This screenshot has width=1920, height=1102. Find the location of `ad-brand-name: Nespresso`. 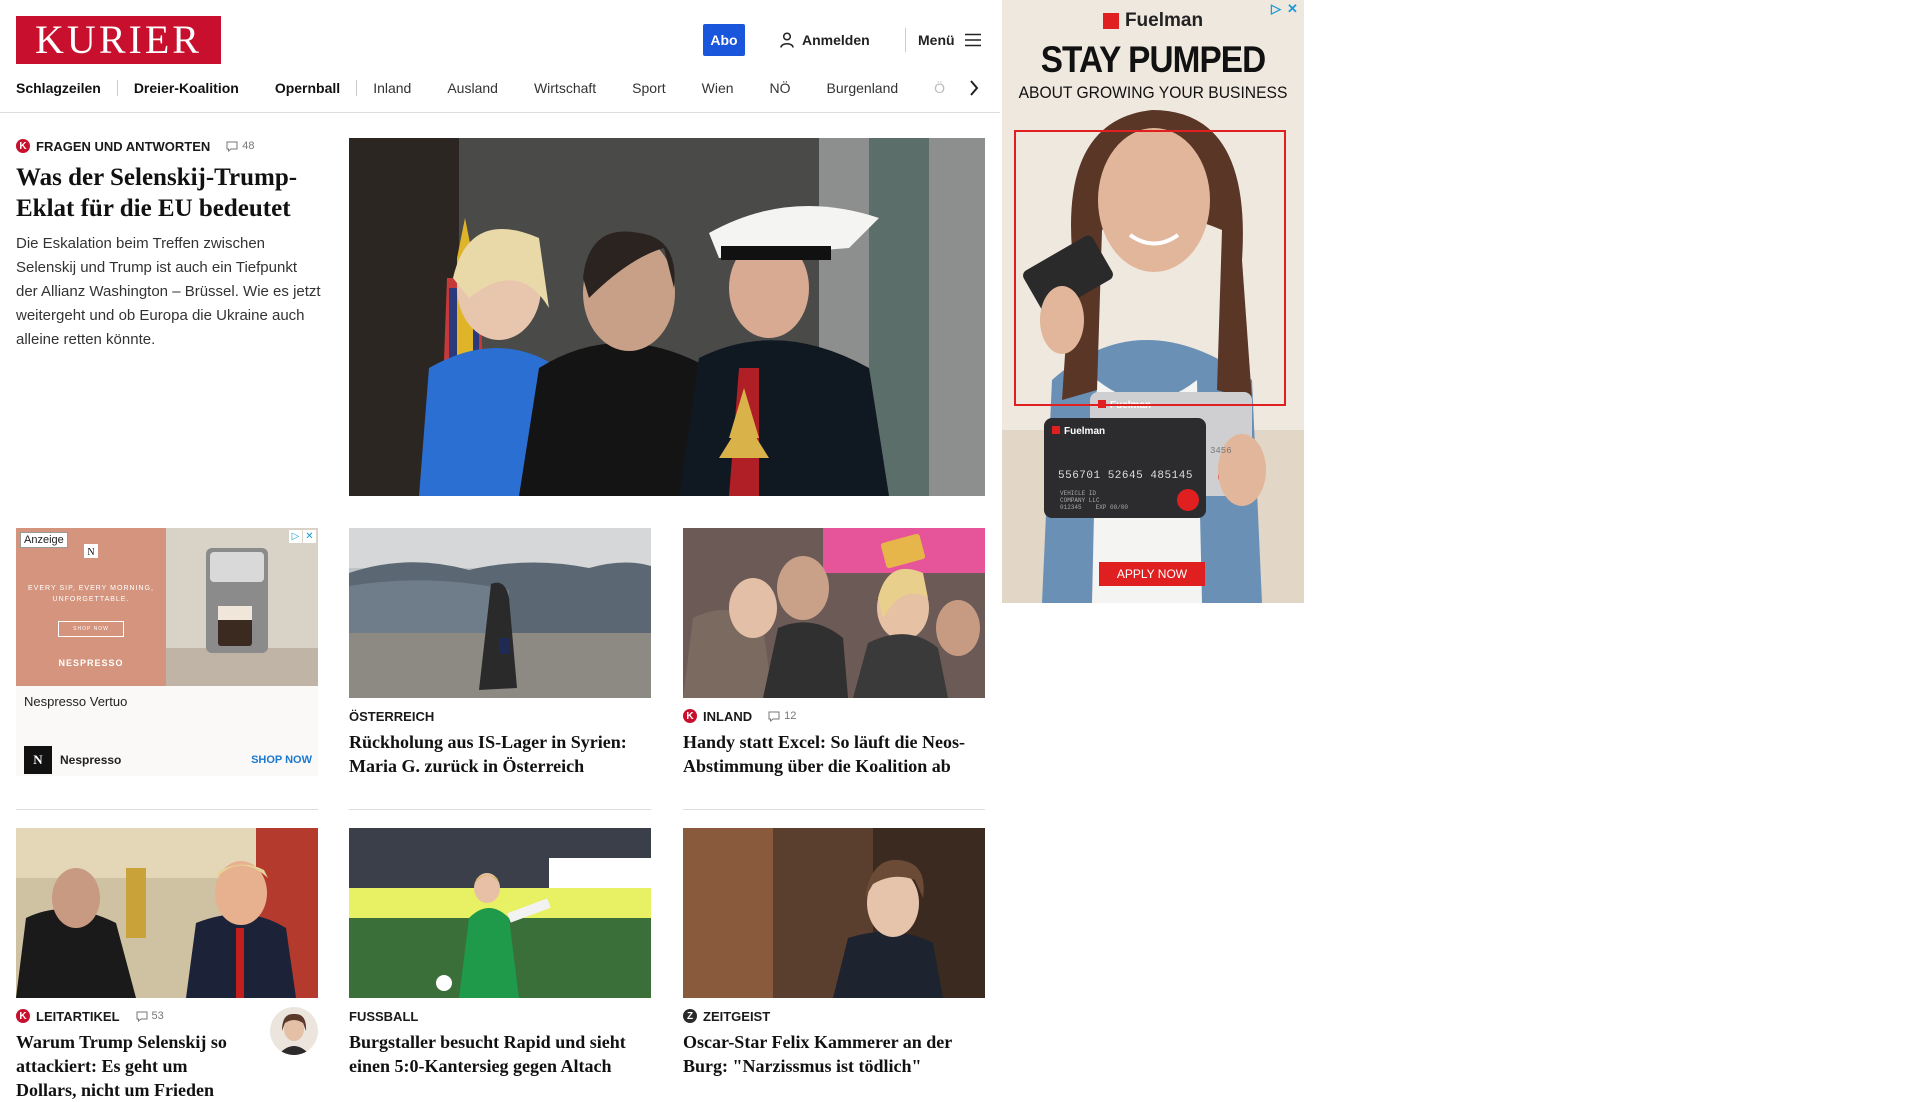

ad-brand-name: Nespresso is located at coordinates (91, 760).